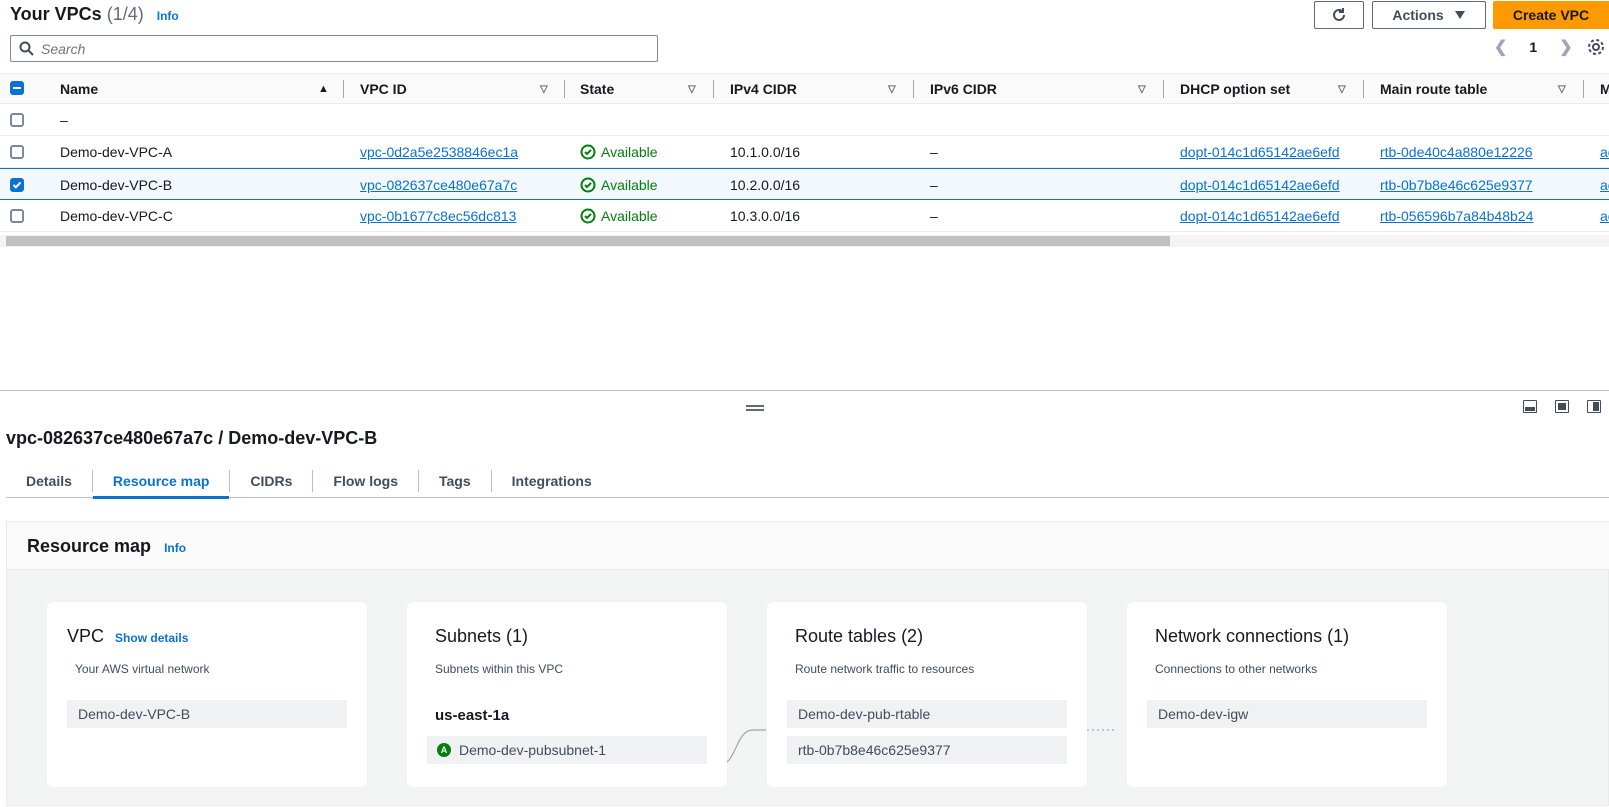  What do you see at coordinates (49, 481) in the screenshot?
I see `tab-details: Details` at bounding box center [49, 481].